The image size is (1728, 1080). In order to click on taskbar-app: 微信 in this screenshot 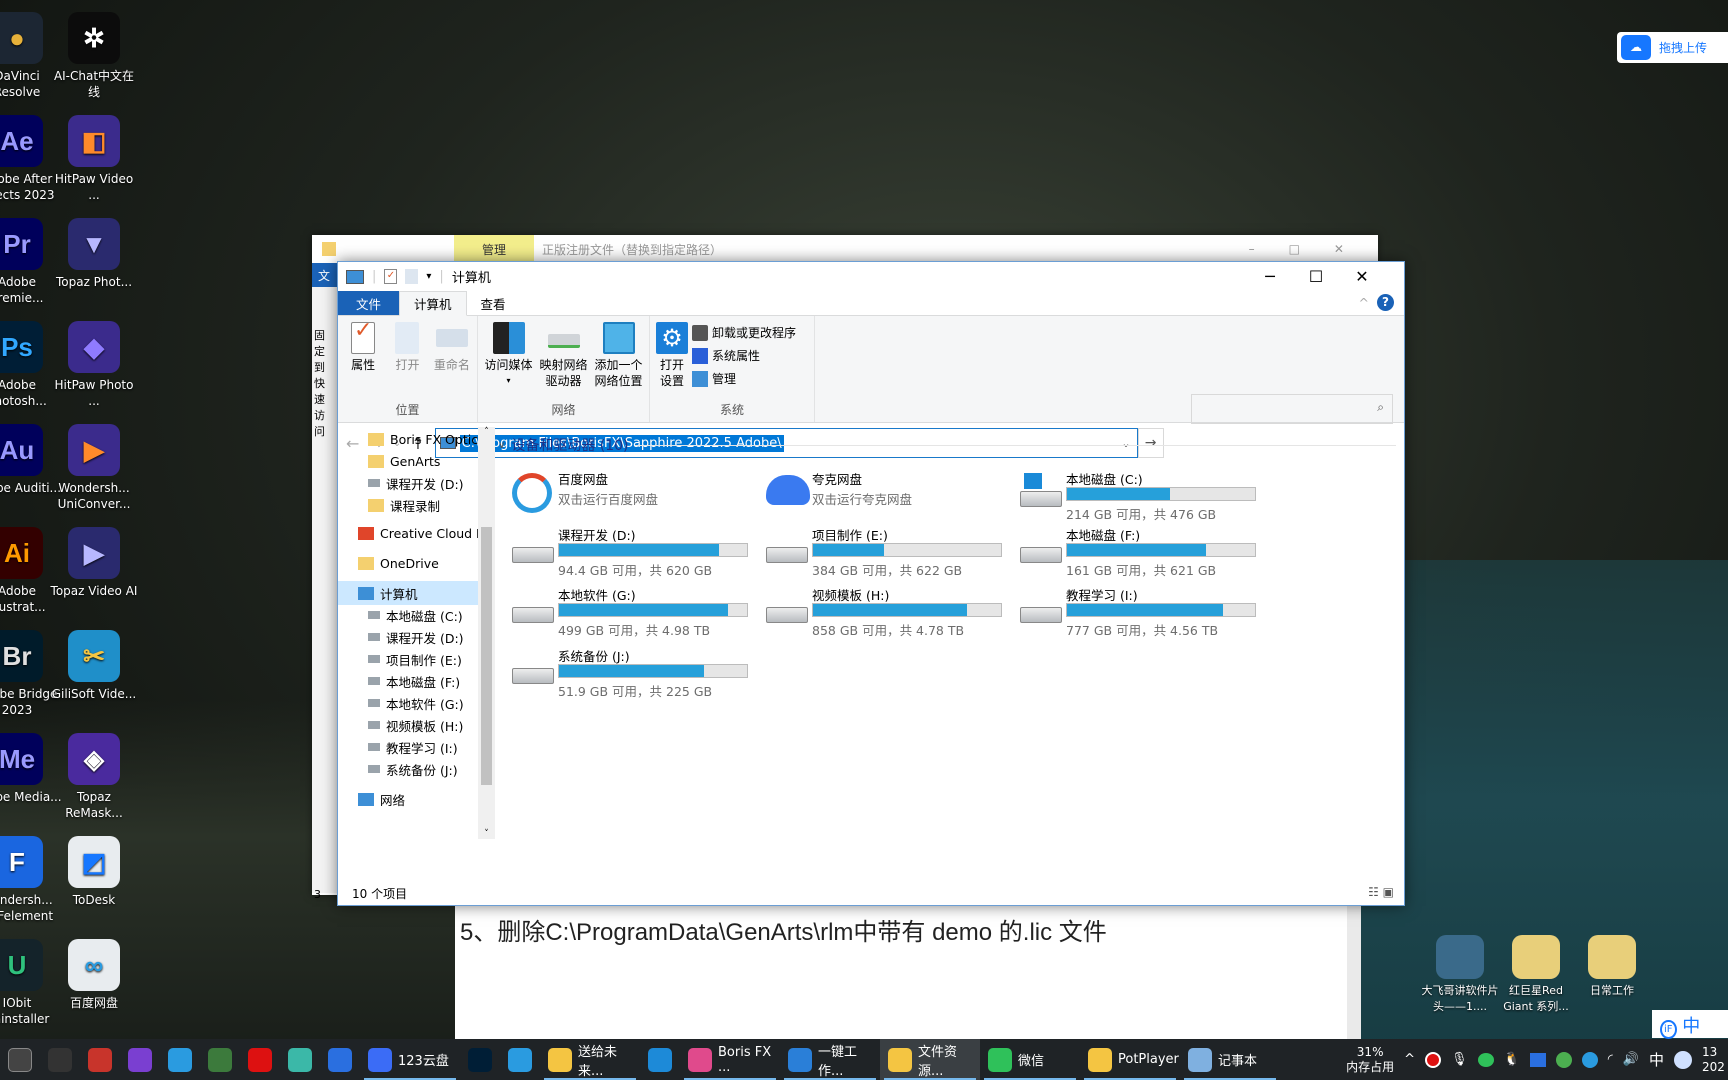, I will do `click(1030, 1059)`.